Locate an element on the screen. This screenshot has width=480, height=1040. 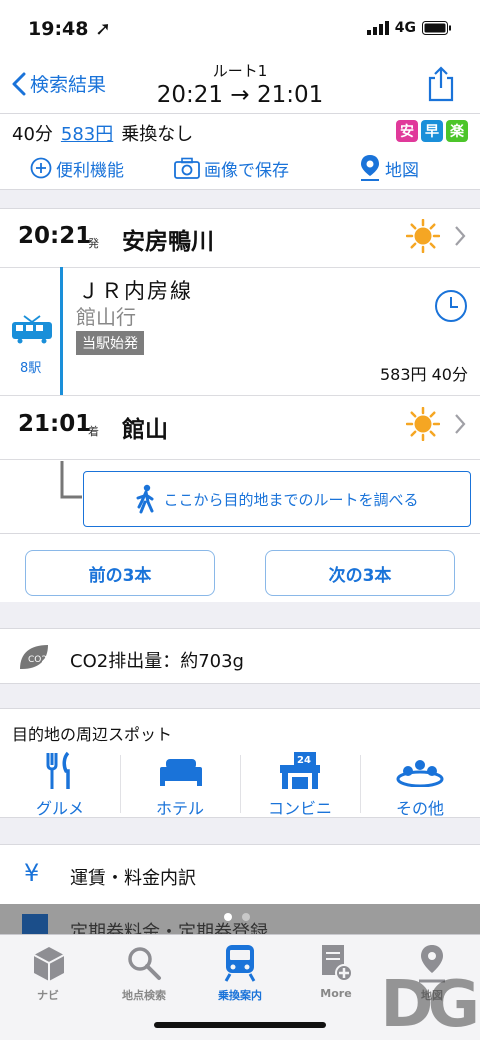
status-bar: 19:48 ➚ 4G is located at coordinates (240, 28).